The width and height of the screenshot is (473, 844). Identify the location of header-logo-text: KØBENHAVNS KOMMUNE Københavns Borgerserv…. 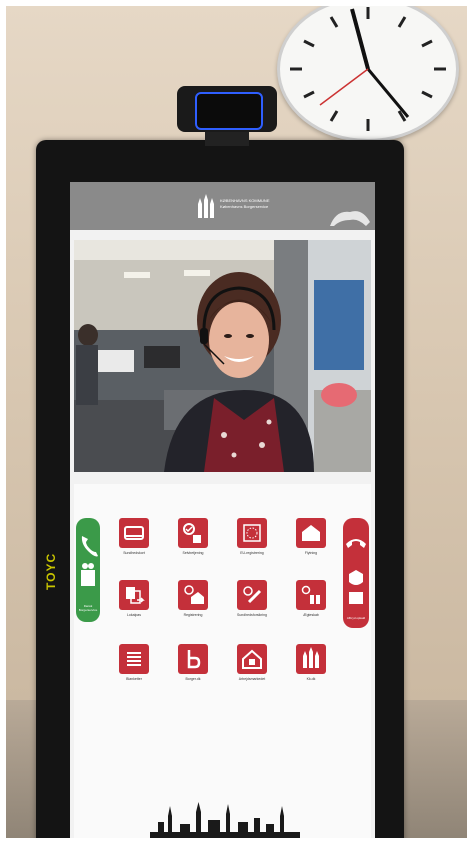
(245, 204).